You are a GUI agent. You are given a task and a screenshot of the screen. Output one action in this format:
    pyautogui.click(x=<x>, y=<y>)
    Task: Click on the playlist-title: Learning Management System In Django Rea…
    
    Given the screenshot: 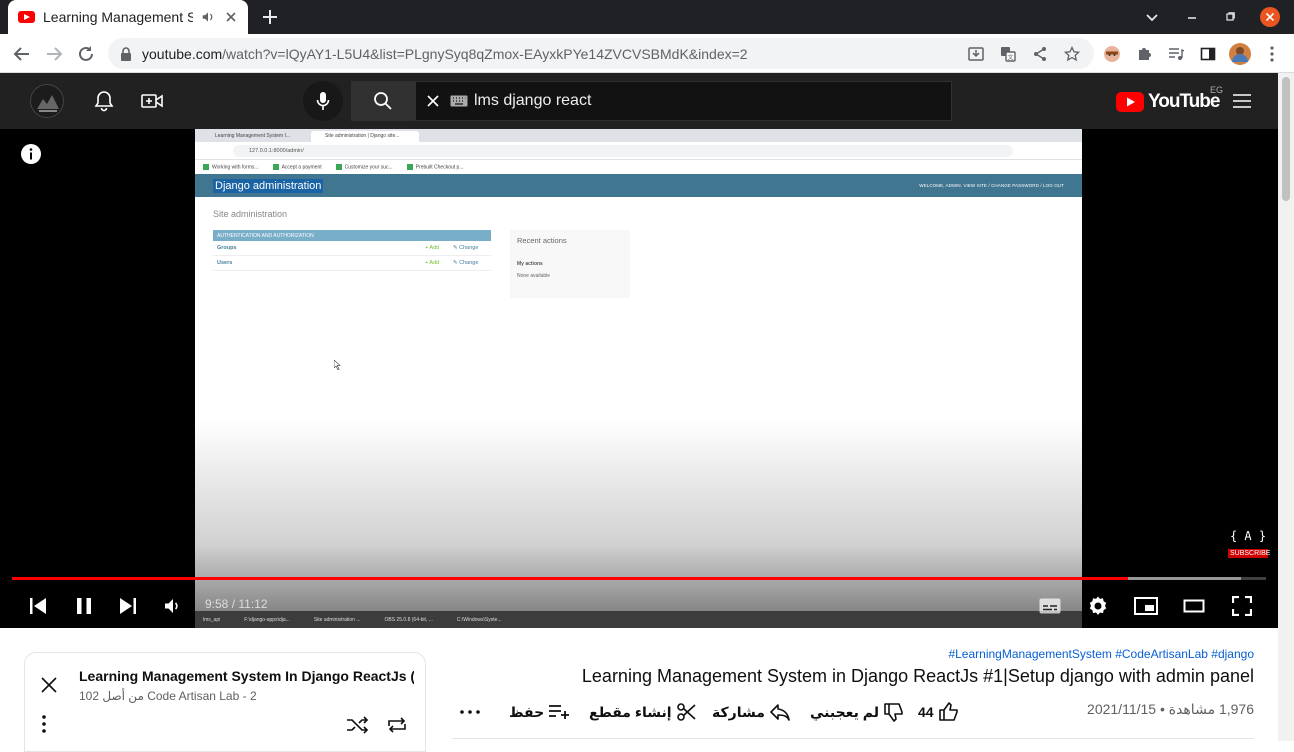 What is the action you would take?
    pyautogui.click(x=246, y=676)
    